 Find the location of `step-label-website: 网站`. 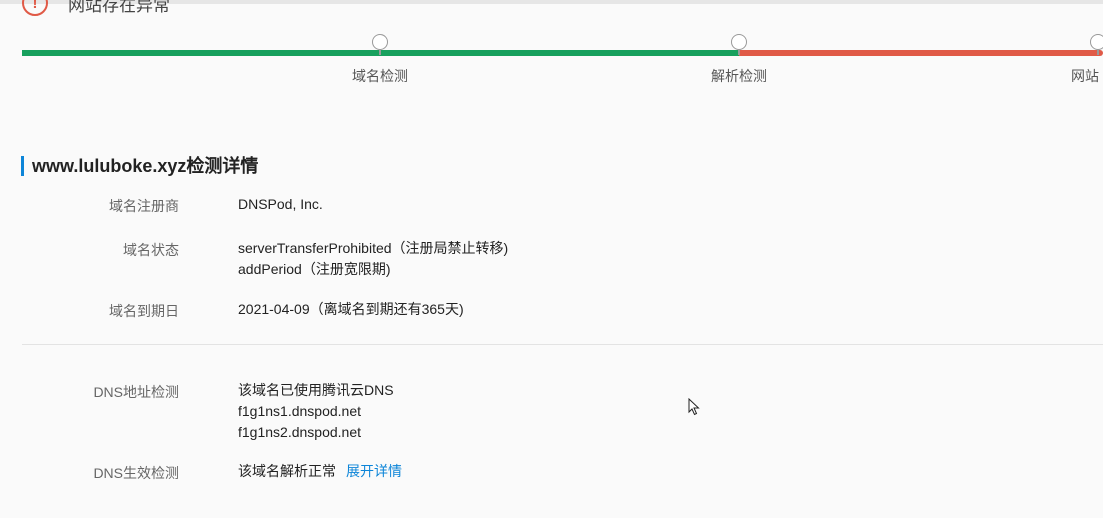

step-label-website: 网站 is located at coordinates (1085, 76).